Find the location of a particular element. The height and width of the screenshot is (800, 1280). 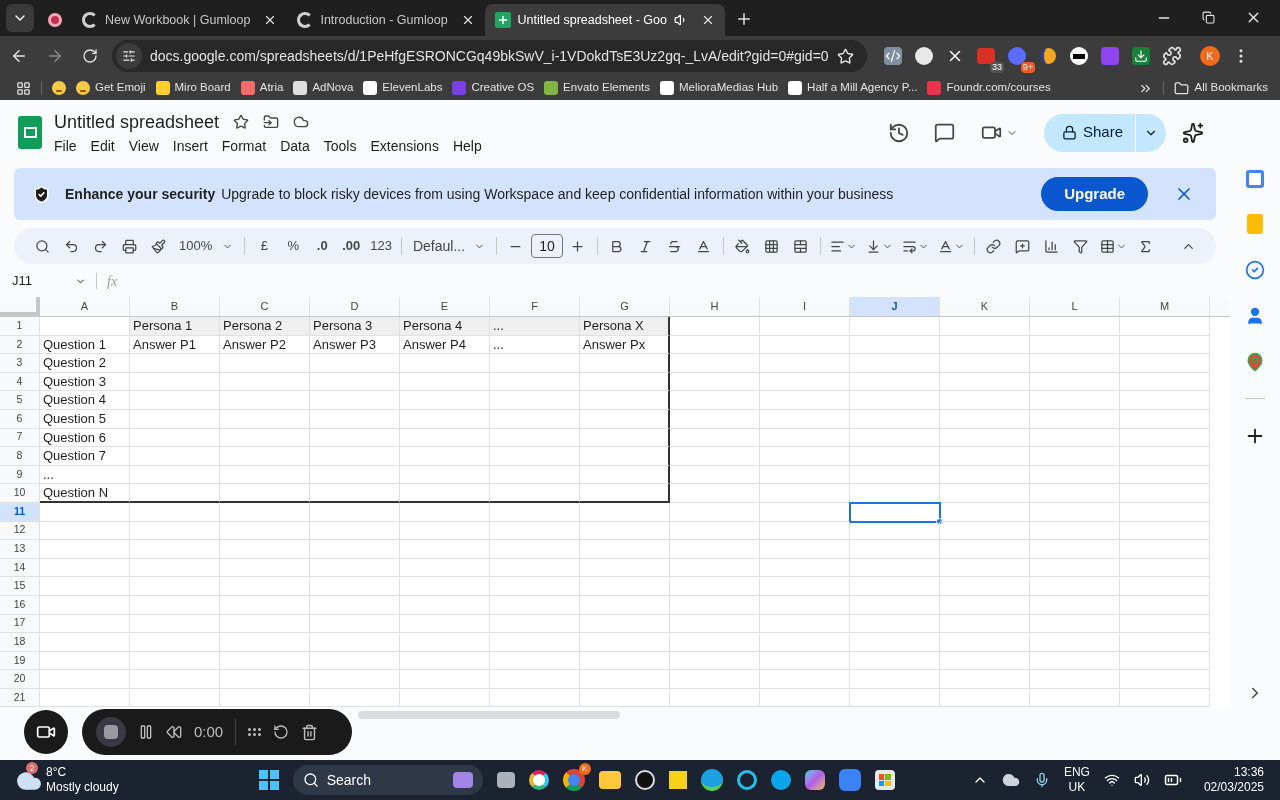

text-rotation-icon is located at coordinates (945, 246).